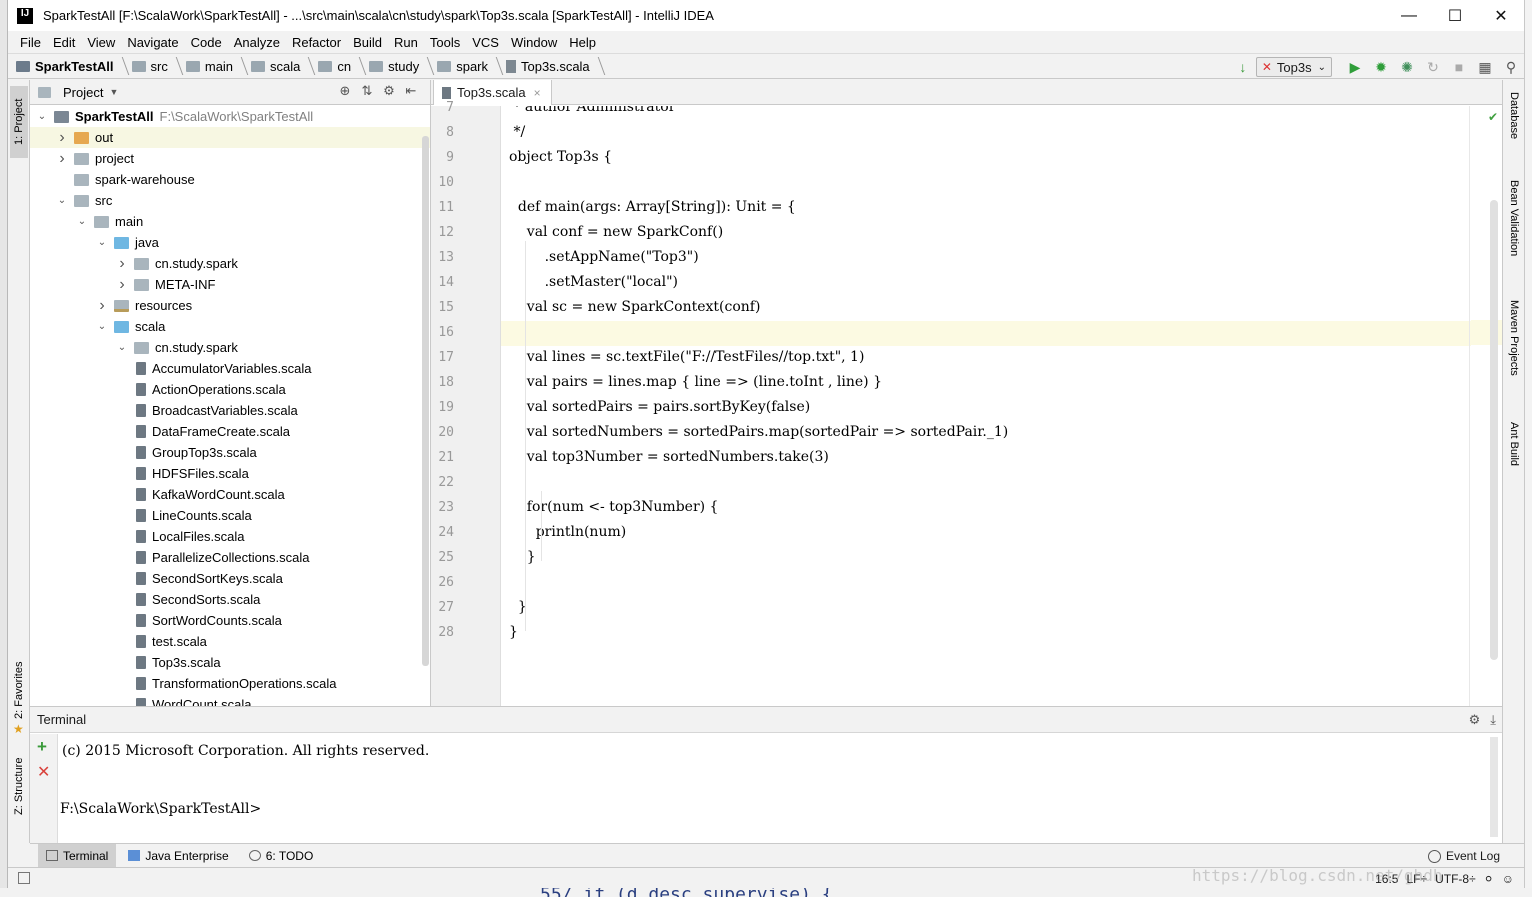 The image size is (1532, 897). What do you see at coordinates (230, 326) in the screenshot?
I see `tree-row: ⌄ scala` at bounding box center [230, 326].